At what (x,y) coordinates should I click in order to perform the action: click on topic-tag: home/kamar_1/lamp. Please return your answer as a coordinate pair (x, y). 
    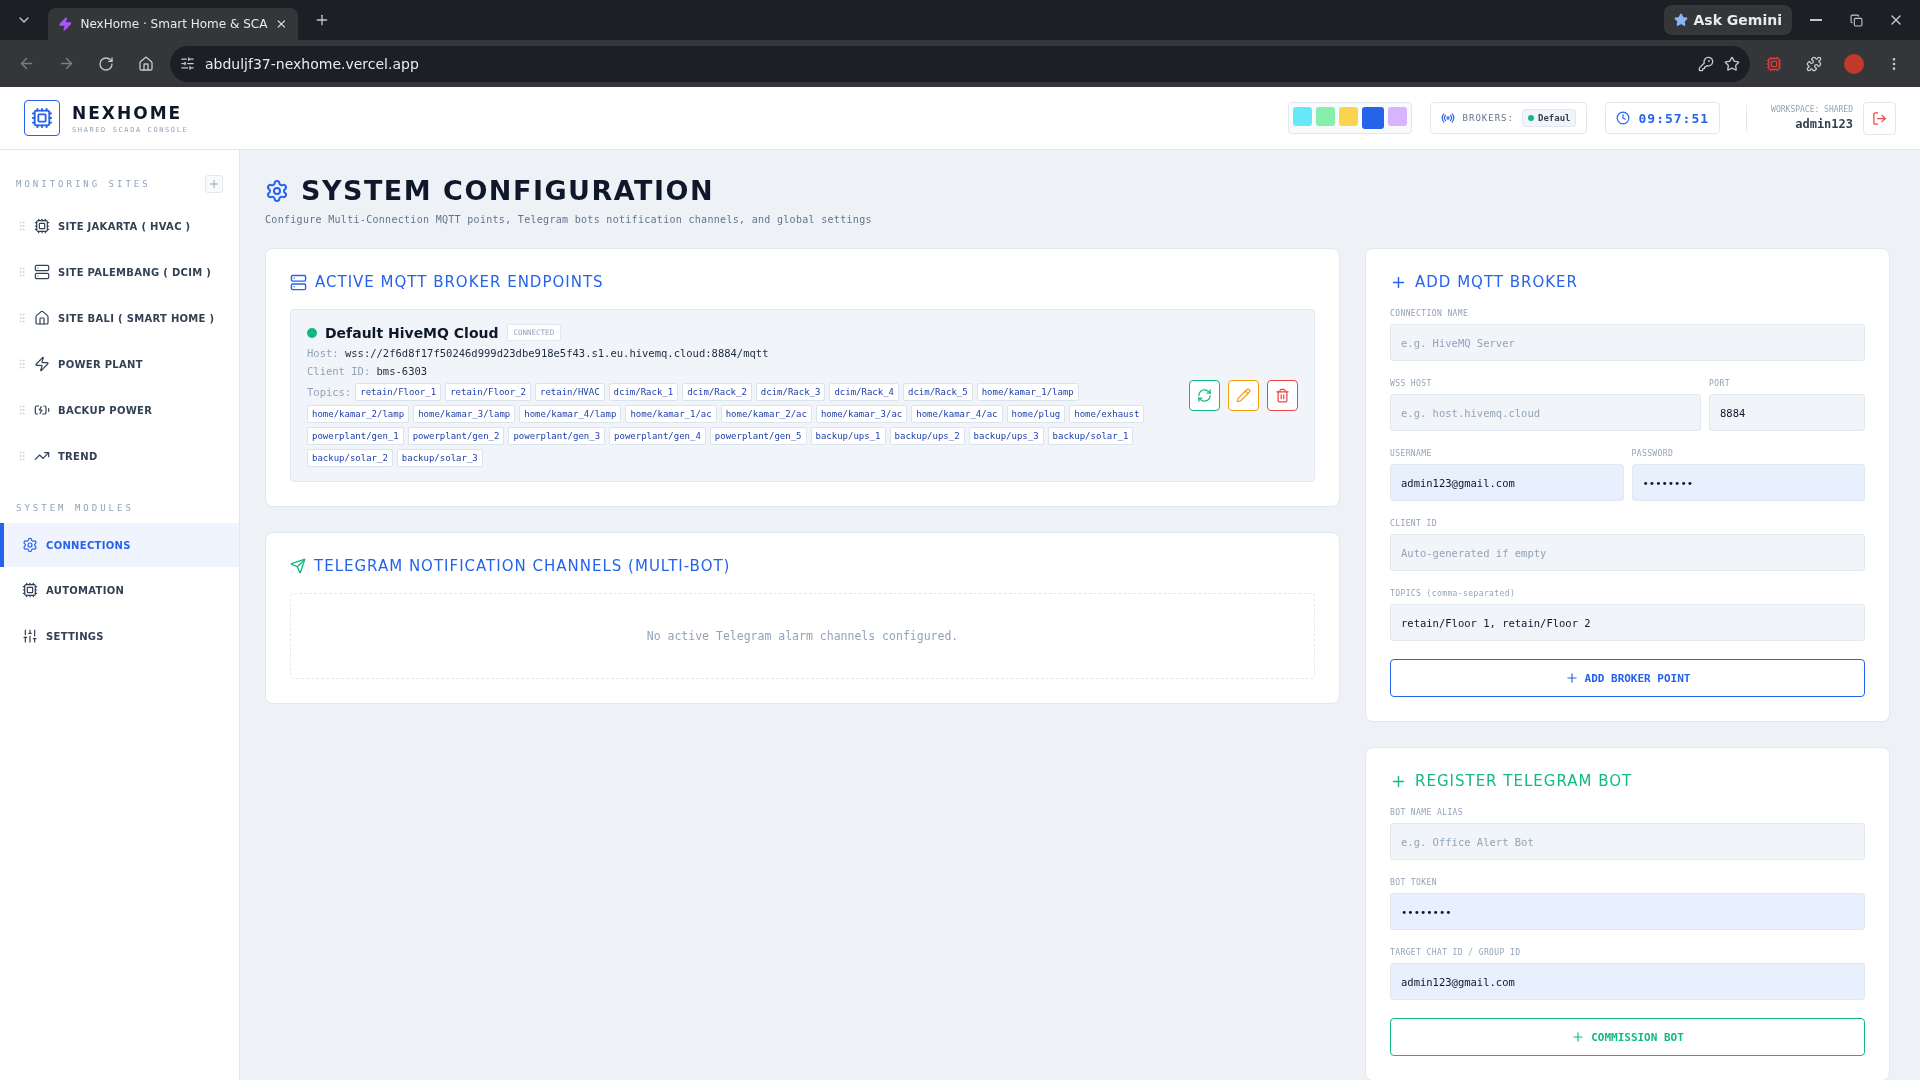
    Looking at the image, I should click on (1027, 392).